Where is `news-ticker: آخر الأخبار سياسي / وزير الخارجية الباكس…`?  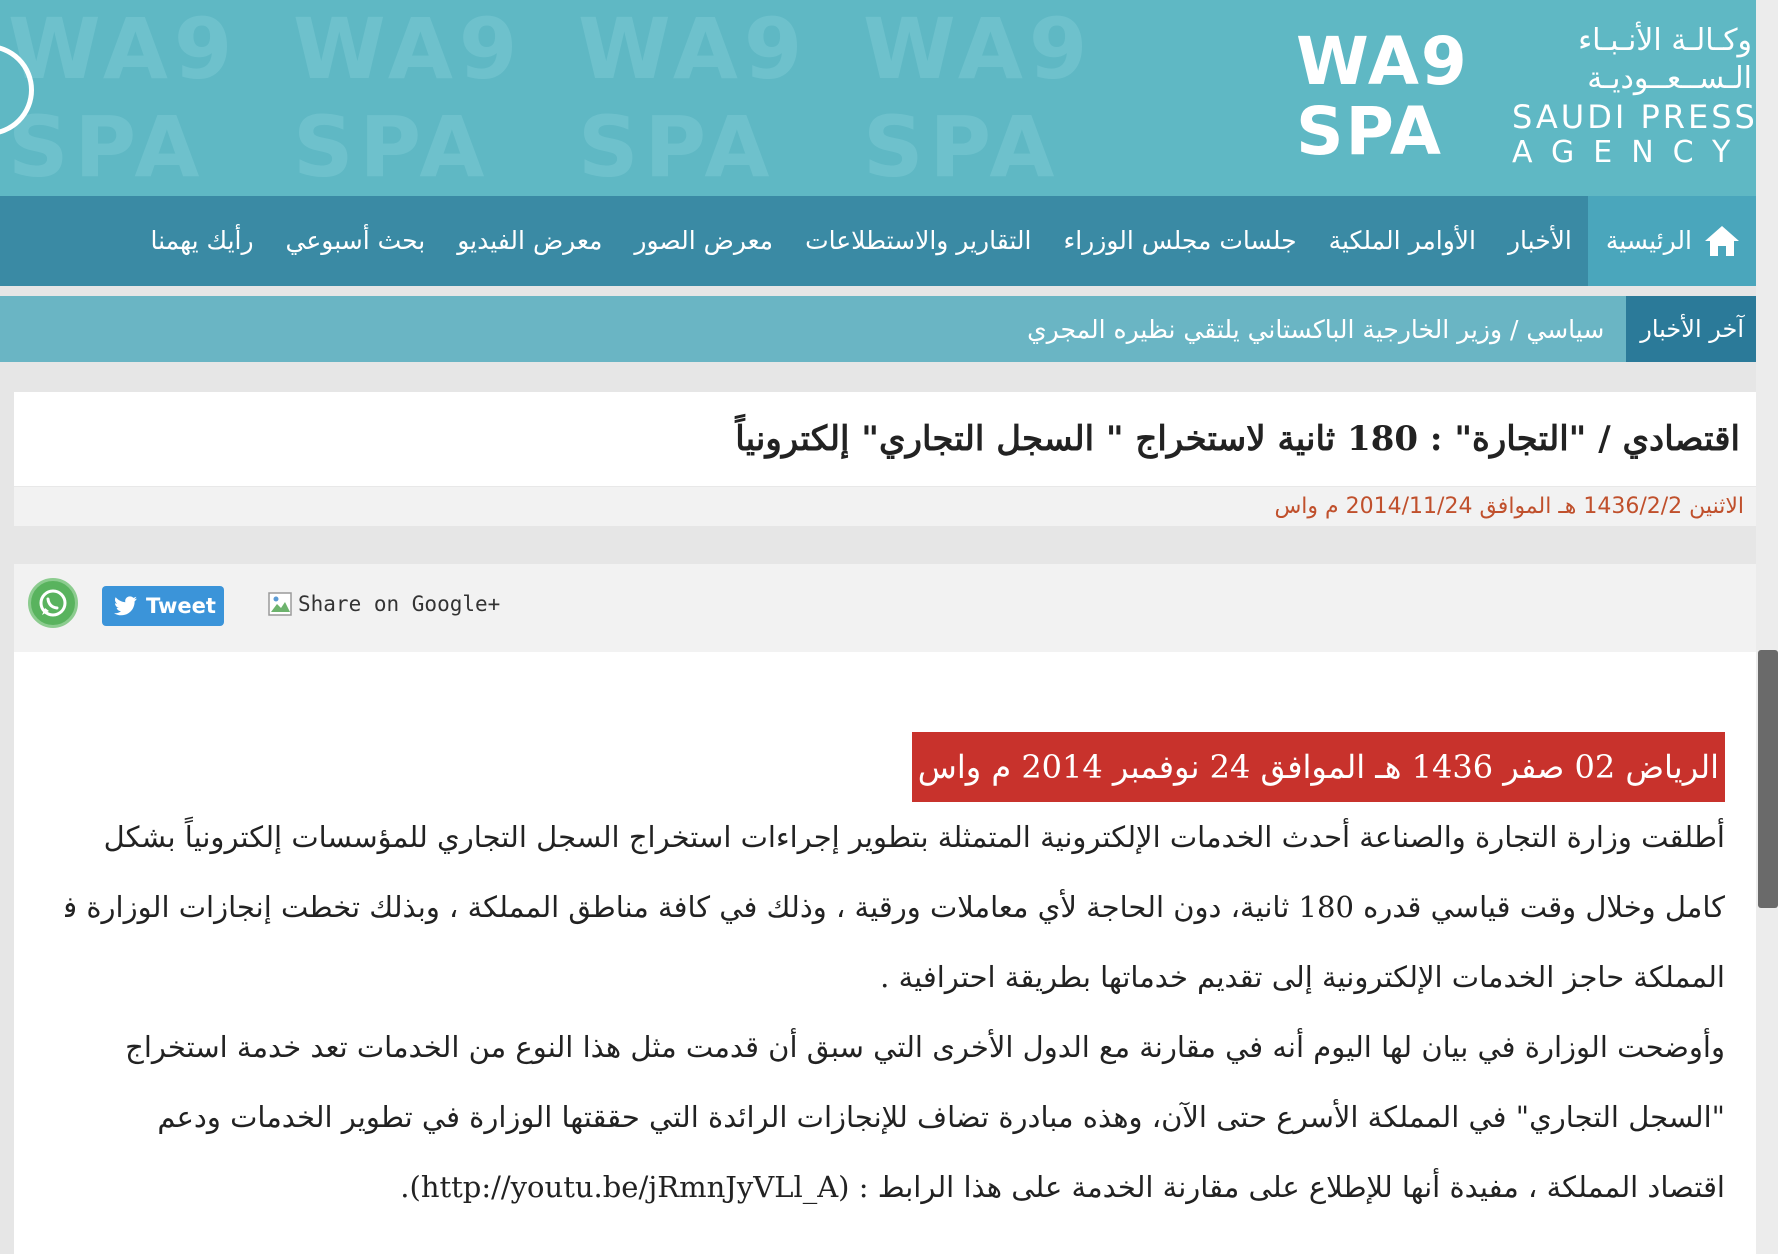
news-ticker: آخر الأخبار سياسي / وزير الخارجية الباكس… is located at coordinates (879, 329).